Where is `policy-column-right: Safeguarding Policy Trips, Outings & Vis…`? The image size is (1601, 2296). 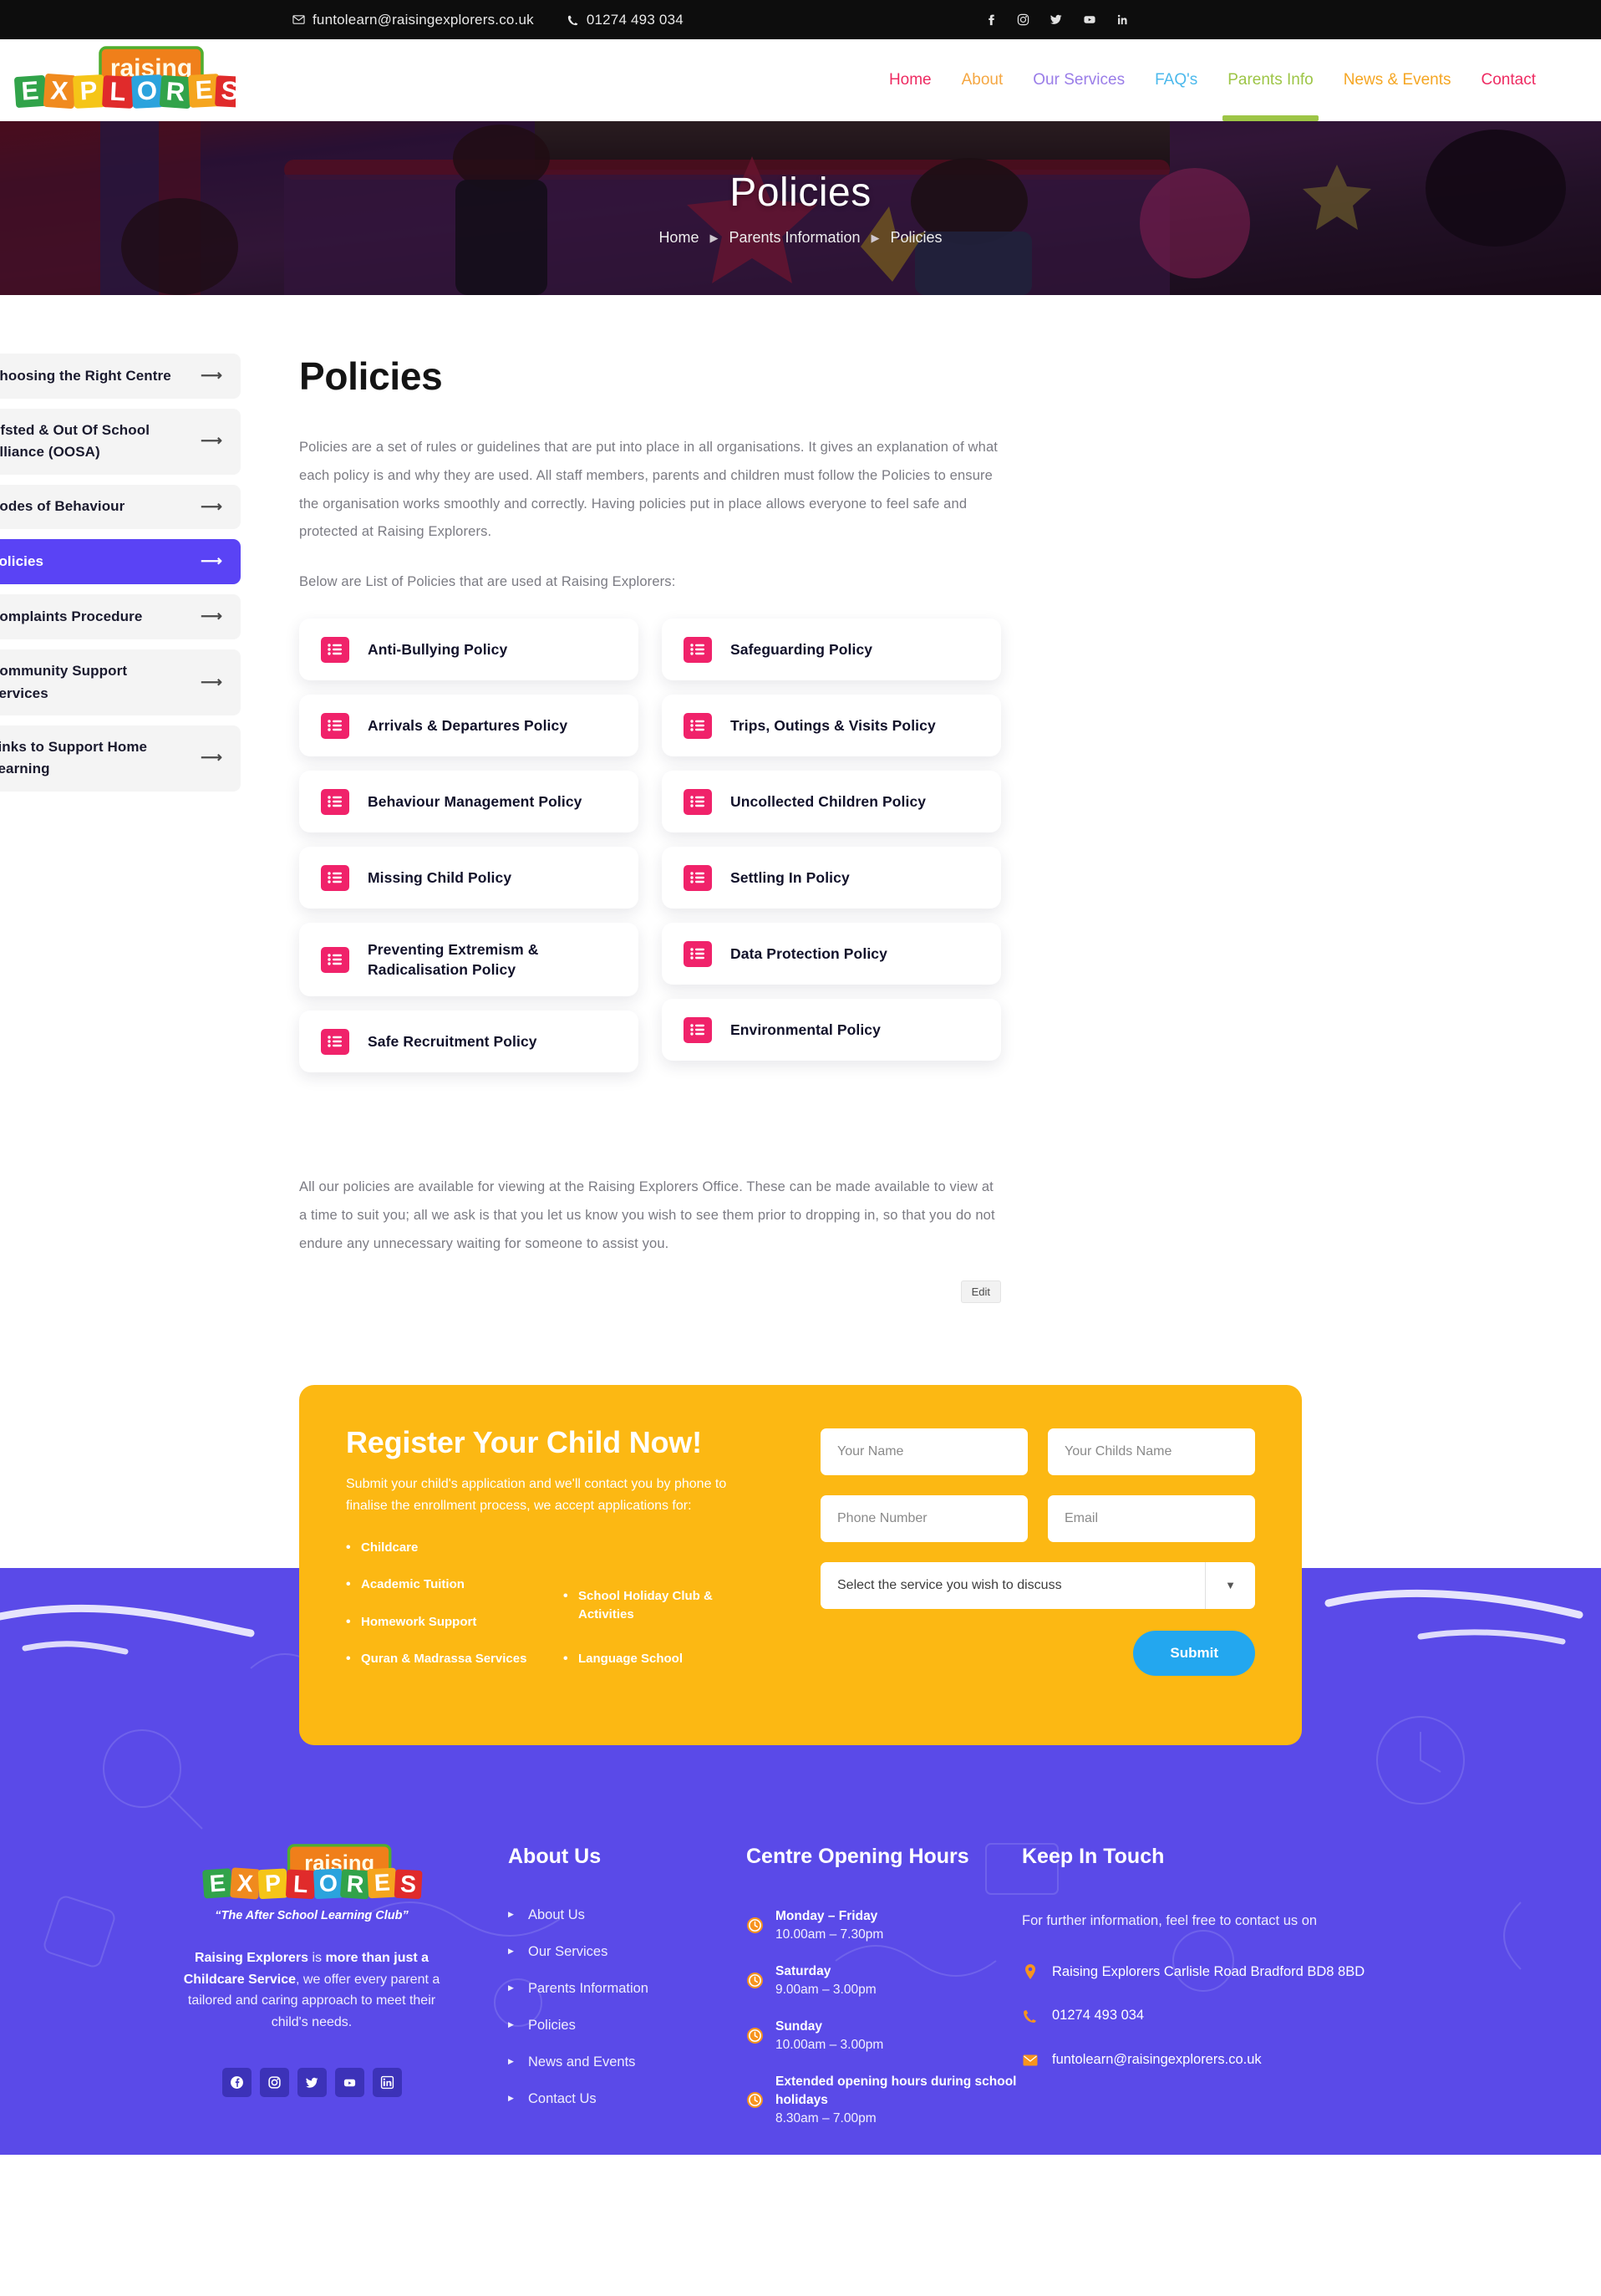
policy-column-right: Safeguarding Policy Trips, Outings & Vis… is located at coordinates (825, 853).